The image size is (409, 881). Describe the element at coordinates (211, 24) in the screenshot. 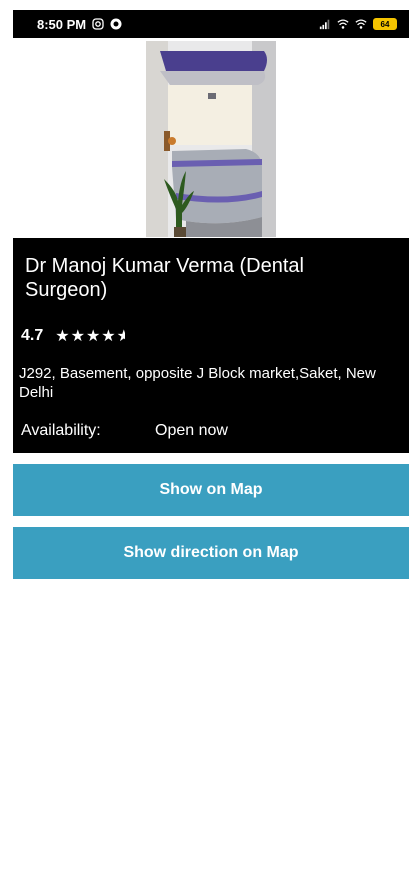

I see `status-bar: 8:50 PM 64` at that location.